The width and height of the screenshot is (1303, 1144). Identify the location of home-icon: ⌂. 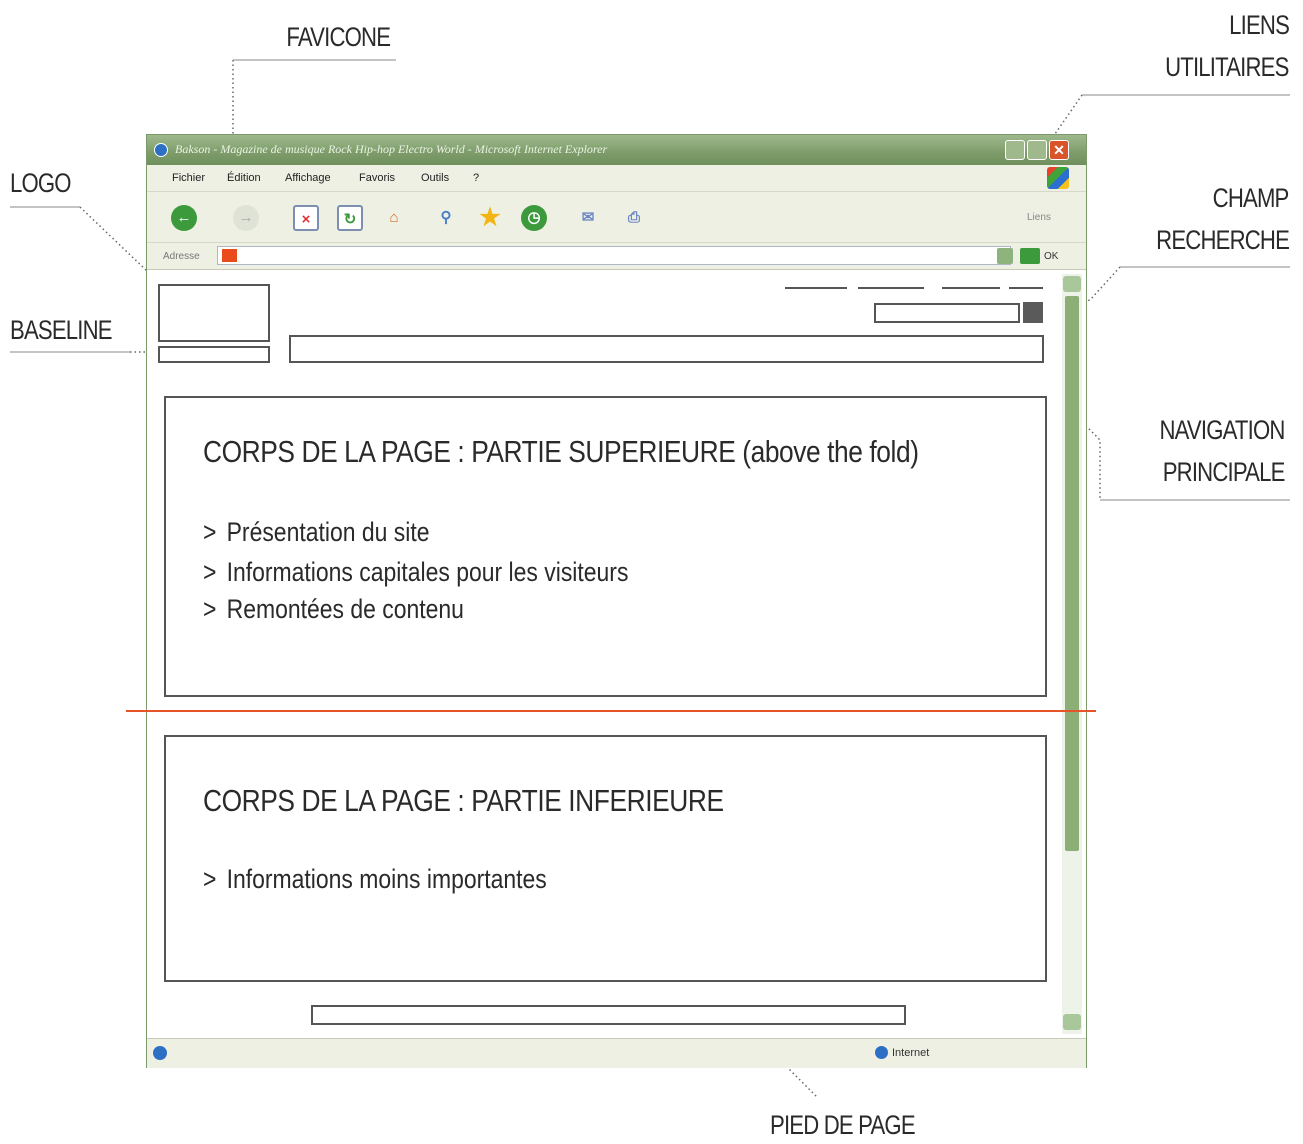
(394, 218).